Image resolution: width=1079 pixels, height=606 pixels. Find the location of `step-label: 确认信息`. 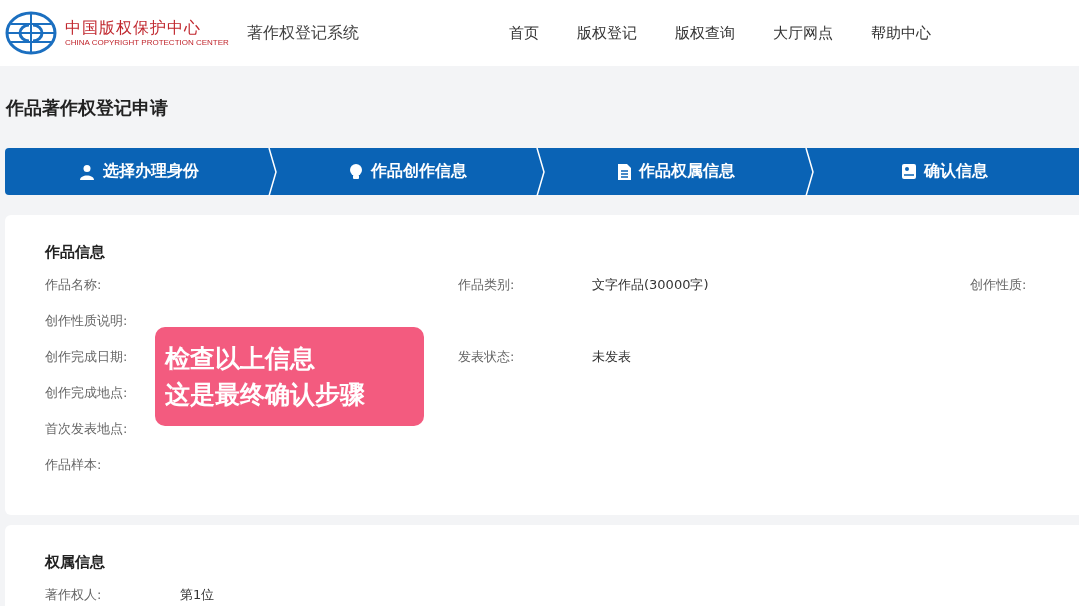

step-label: 确认信息 is located at coordinates (944, 171).